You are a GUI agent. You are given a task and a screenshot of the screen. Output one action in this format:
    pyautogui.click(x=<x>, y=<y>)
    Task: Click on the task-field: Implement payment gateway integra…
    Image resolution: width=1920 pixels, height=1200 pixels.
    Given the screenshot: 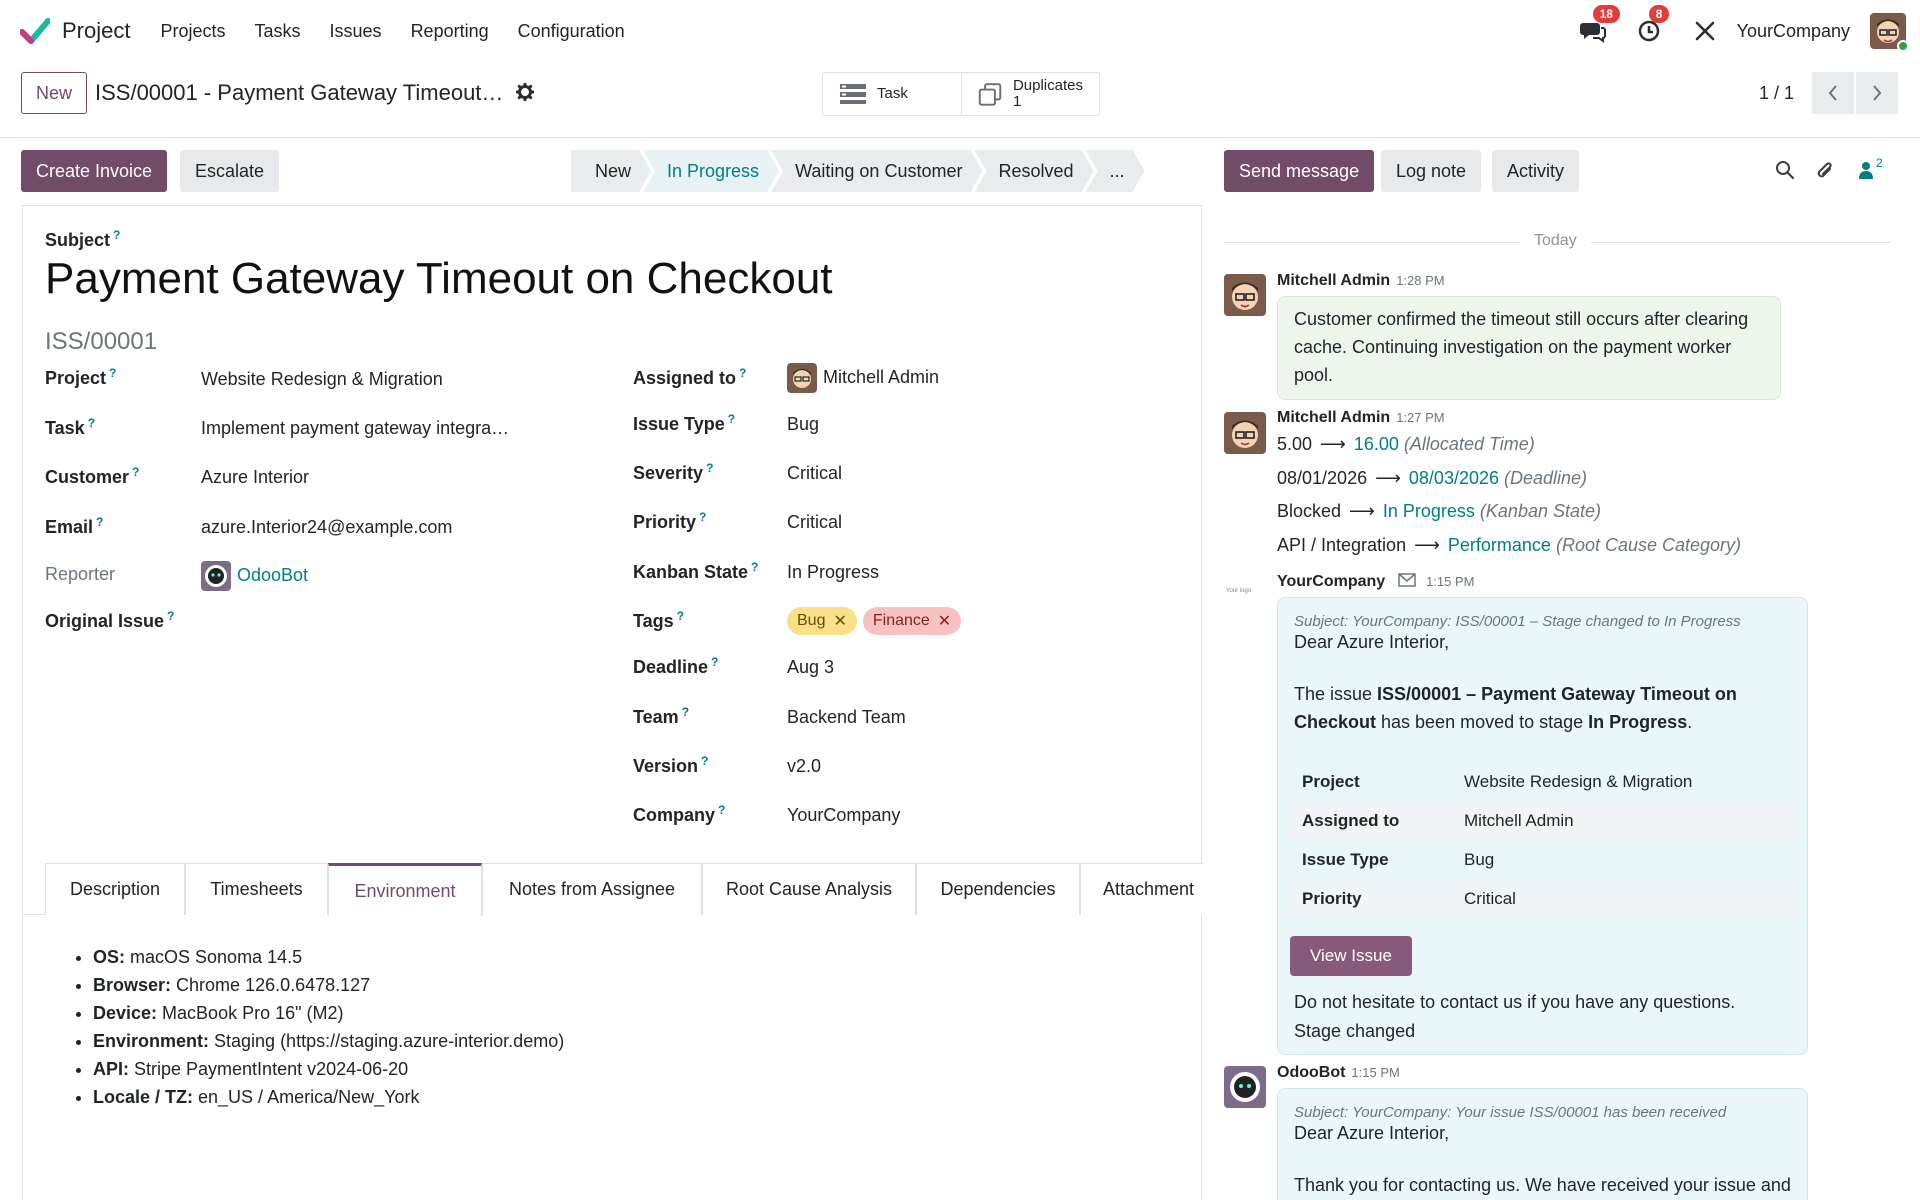 What is the action you would take?
    pyautogui.click(x=355, y=428)
    